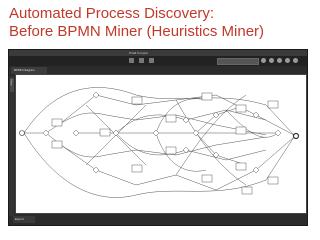 The image size is (320, 240). What do you see at coordinates (279, 60) in the screenshot?
I see `help-icon` at bounding box center [279, 60].